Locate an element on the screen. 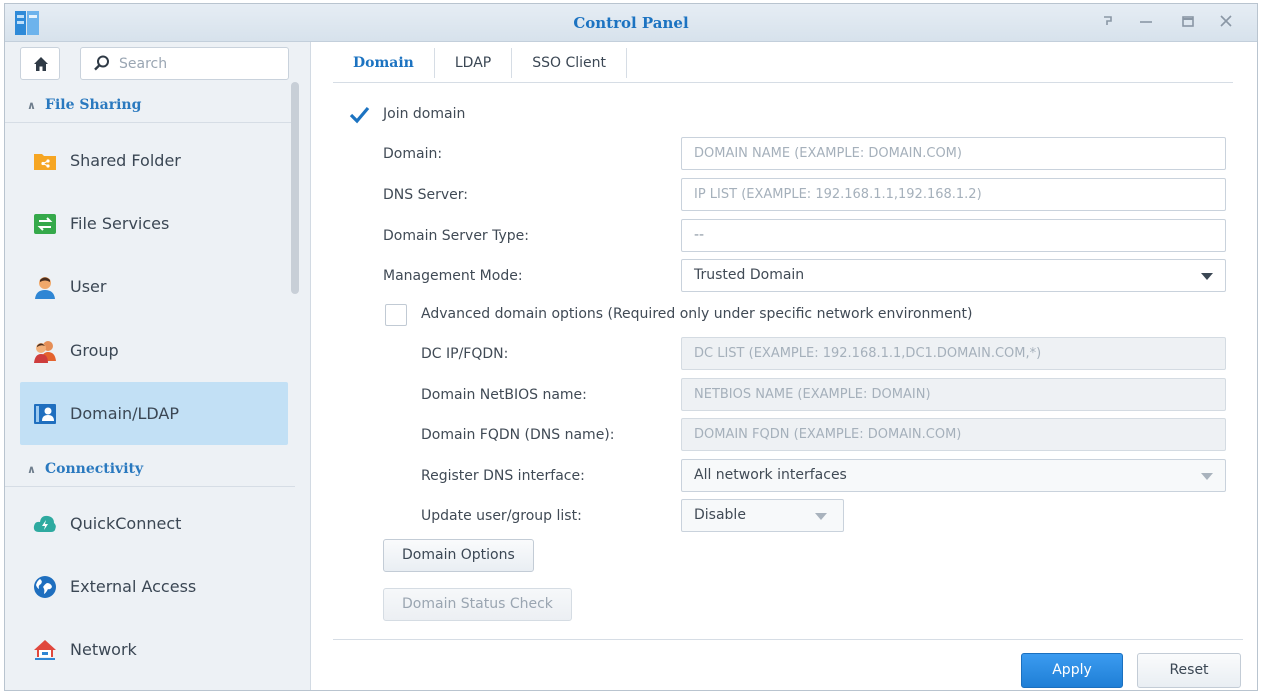  sidebar-item-label: Network is located at coordinates (103, 649).